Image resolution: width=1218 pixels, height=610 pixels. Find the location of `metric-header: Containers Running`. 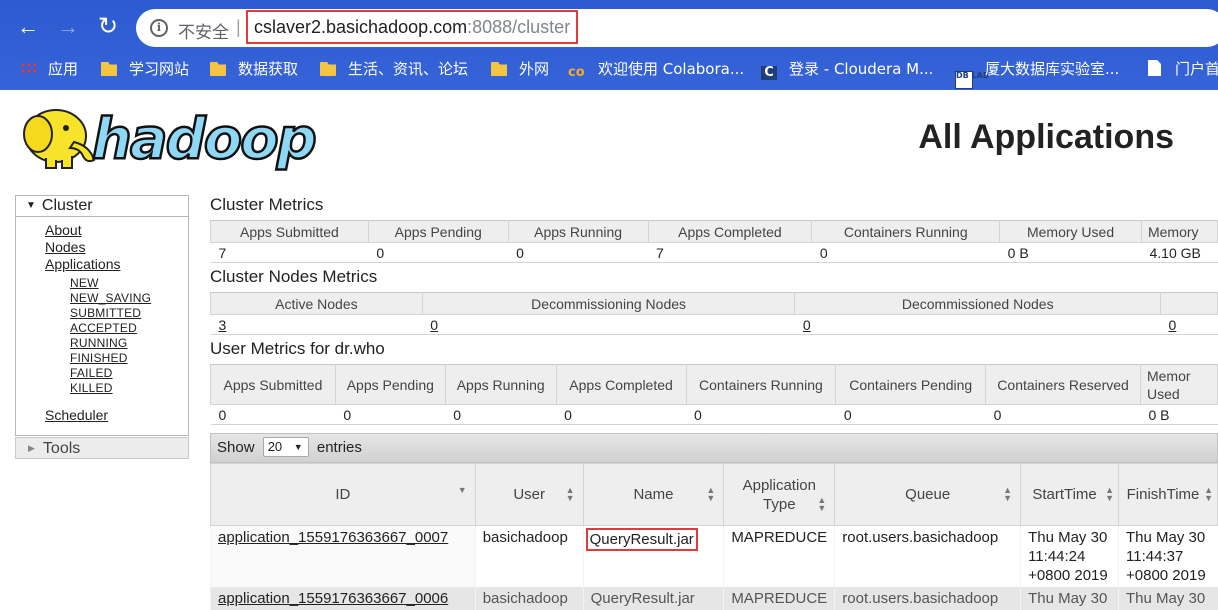

metric-header: Containers Running is located at coordinates (761, 384).